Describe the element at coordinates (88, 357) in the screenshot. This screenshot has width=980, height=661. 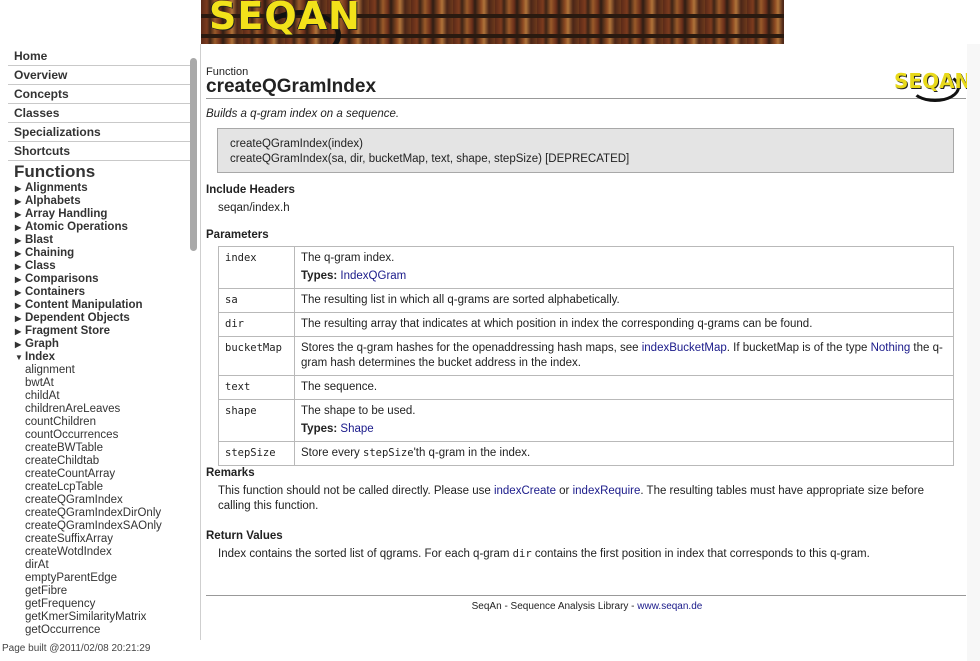
I see `function-category-expanded: ▼ Index` at that location.